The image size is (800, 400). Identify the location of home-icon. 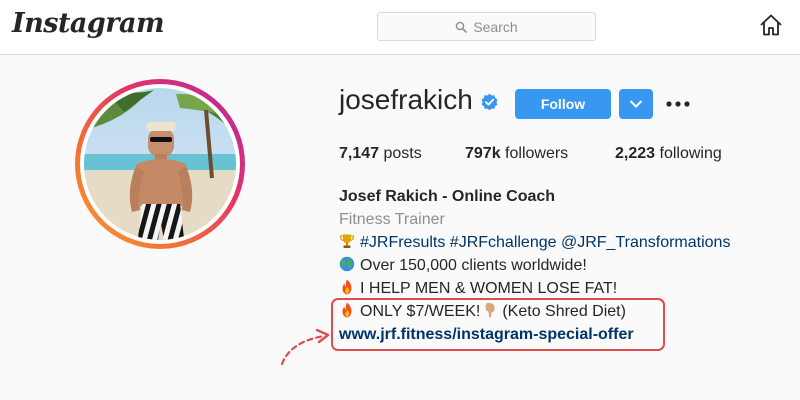
(771, 25).